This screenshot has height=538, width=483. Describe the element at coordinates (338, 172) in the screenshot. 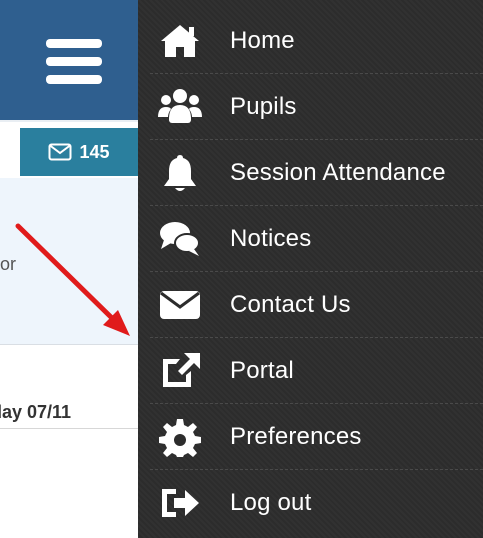

I see `menu-label: Session Attendance` at that location.